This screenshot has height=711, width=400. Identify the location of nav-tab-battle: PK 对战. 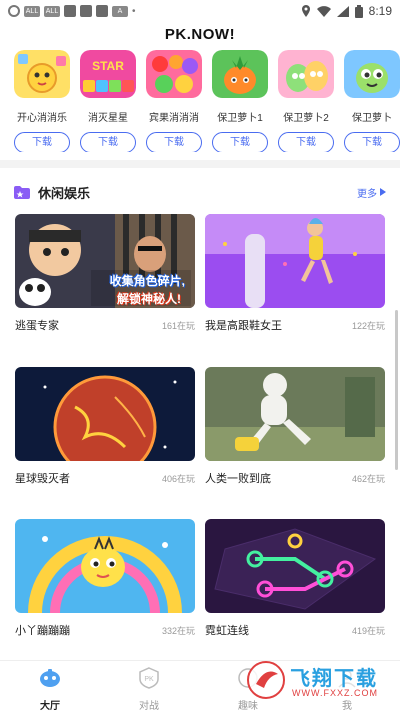
(149, 689).